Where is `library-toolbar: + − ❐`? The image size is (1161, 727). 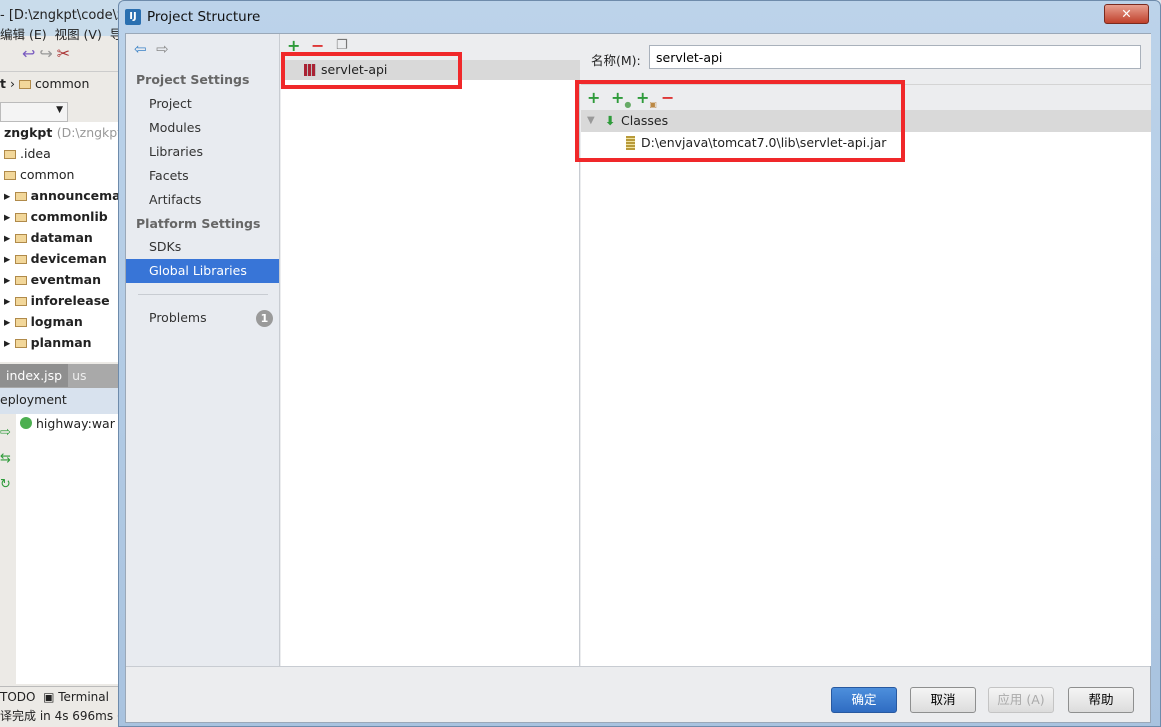
library-toolbar: + − ❐ is located at coordinates (430, 47).